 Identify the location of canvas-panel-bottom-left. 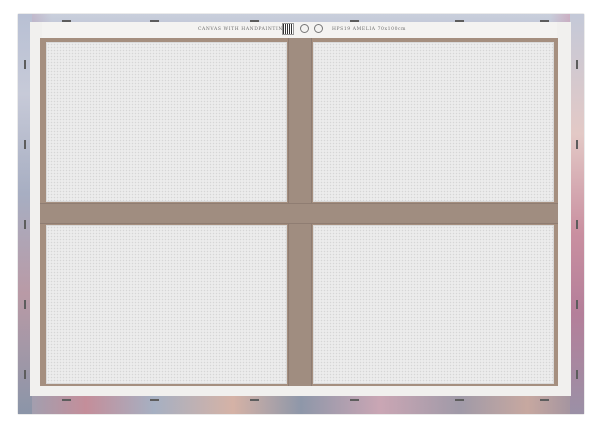
(166, 304).